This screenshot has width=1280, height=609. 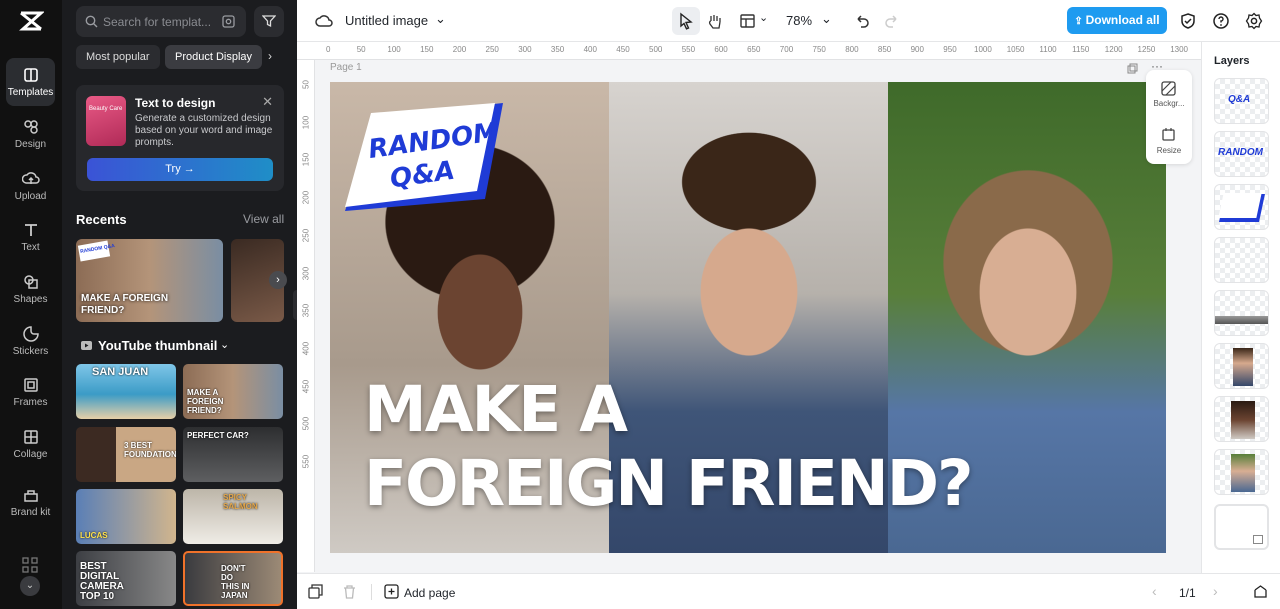 What do you see at coordinates (126, 454) in the screenshot?
I see `template-tile: 3 BEST FOUNDATIONS` at bounding box center [126, 454].